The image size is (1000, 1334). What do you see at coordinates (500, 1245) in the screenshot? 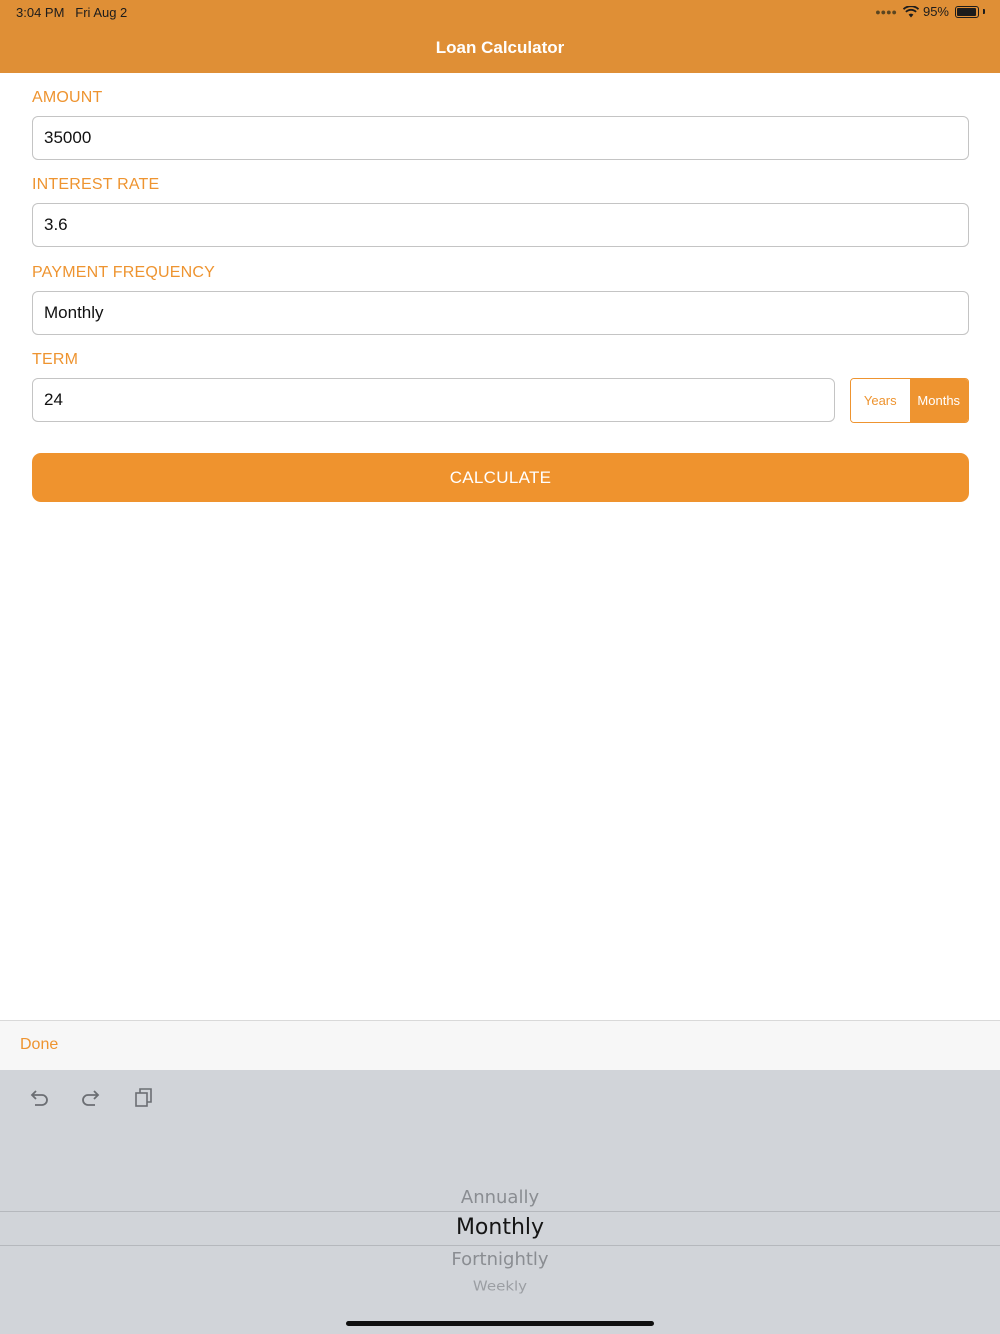
I see `picker-selection-bottom-line` at bounding box center [500, 1245].